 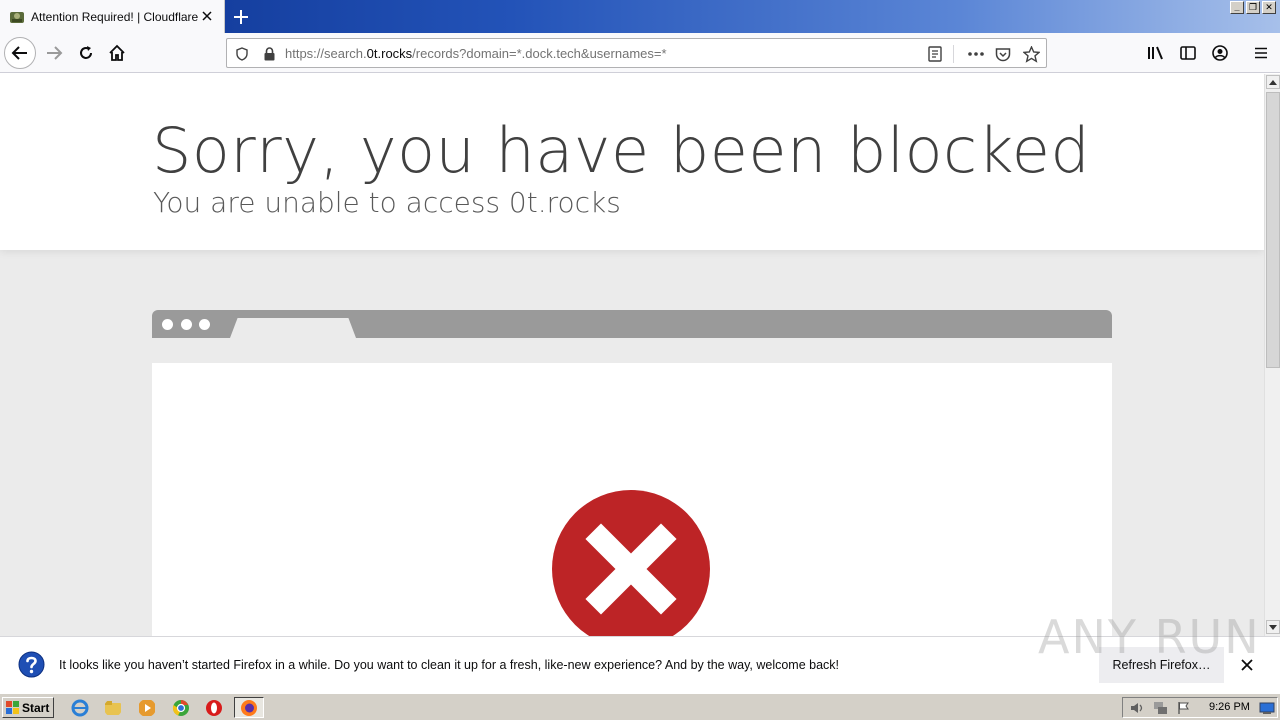 What do you see at coordinates (1031, 54) in the screenshot?
I see `bookmark-star-icon` at bounding box center [1031, 54].